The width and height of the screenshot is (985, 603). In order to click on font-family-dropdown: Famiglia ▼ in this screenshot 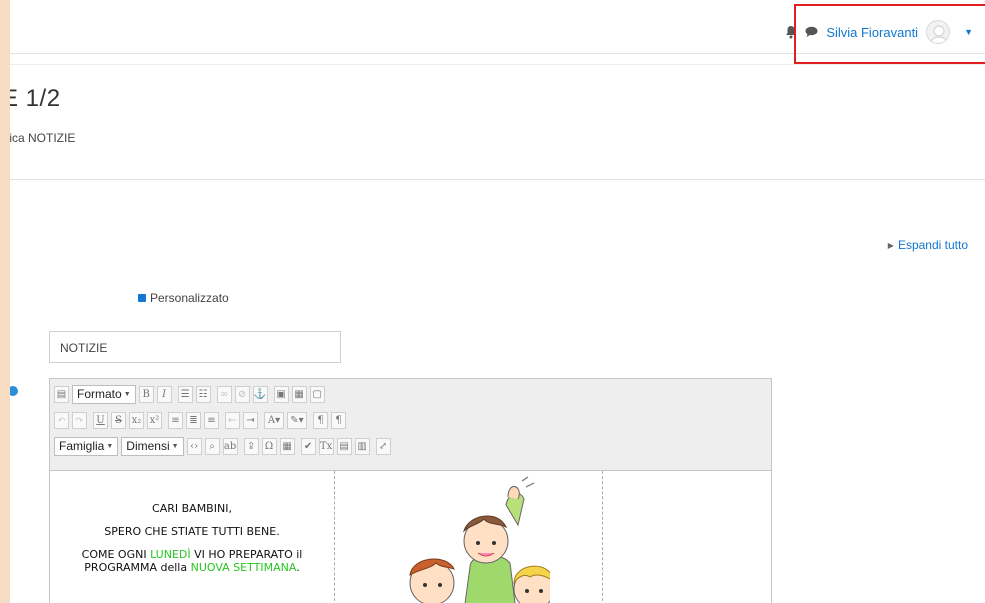, I will do `click(86, 446)`.